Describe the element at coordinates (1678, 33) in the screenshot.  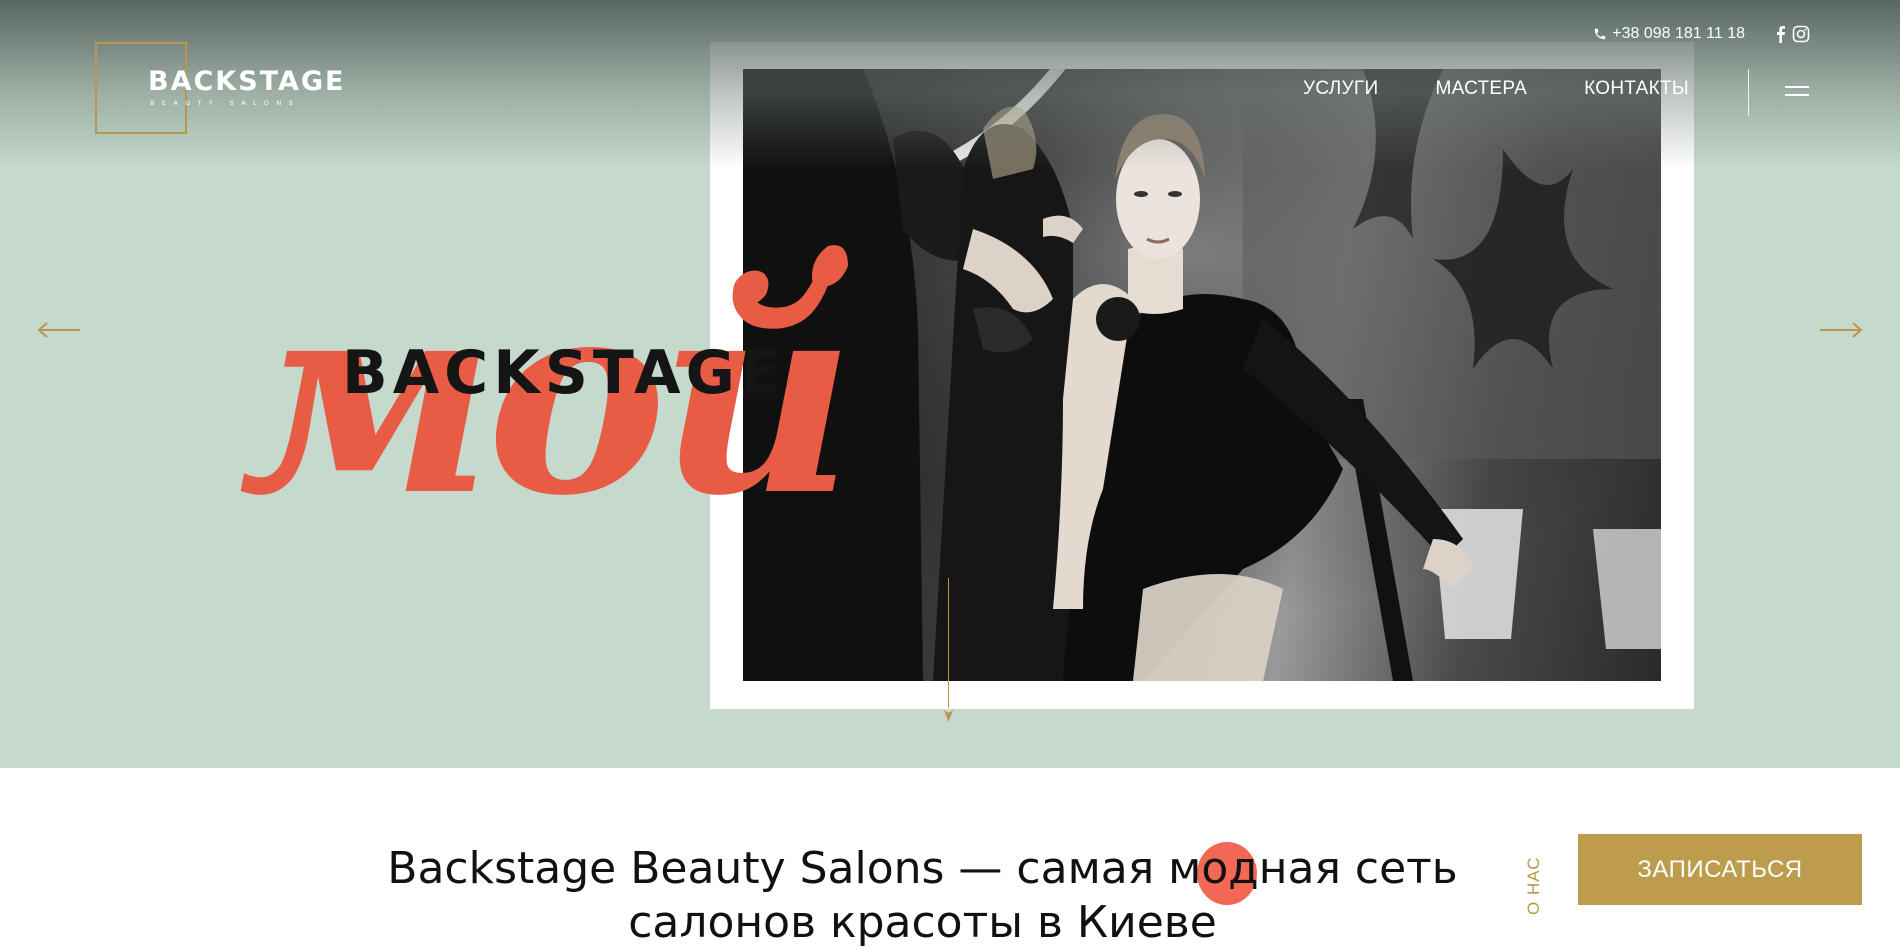
I see `phone-number: +38 098 181 11 18` at that location.